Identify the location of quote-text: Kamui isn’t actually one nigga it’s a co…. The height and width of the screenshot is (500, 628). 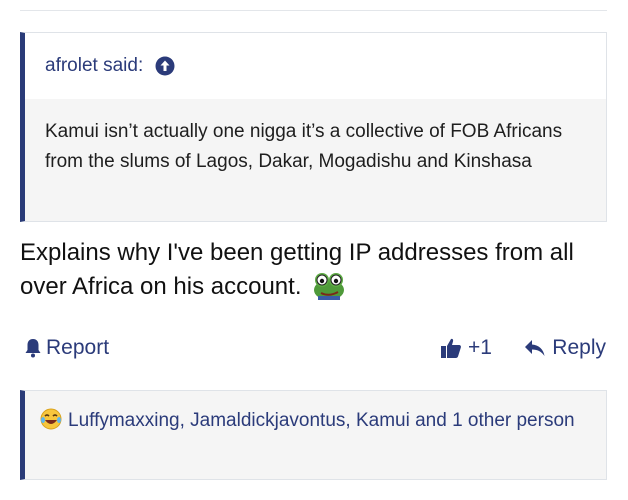
(304, 146).